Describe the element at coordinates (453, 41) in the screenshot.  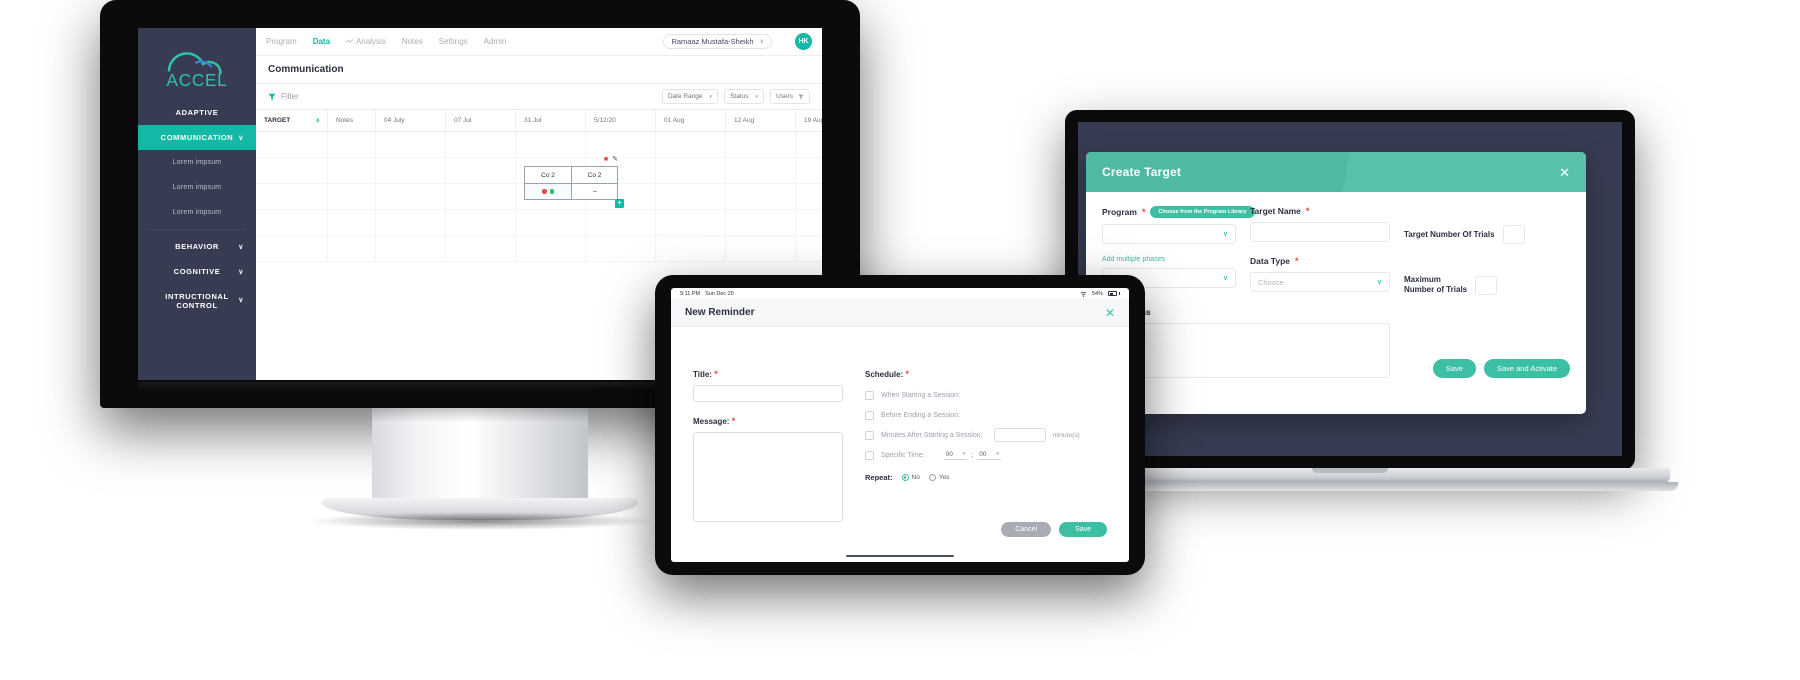
I see `nav-item-settings: Settings` at that location.